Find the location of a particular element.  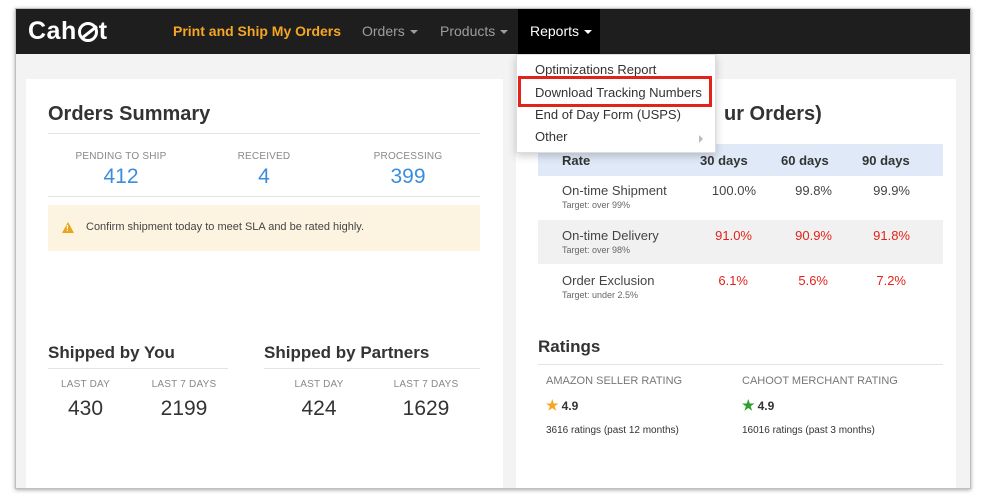

column-header-30-days: 30 days is located at coordinates (724, 160).